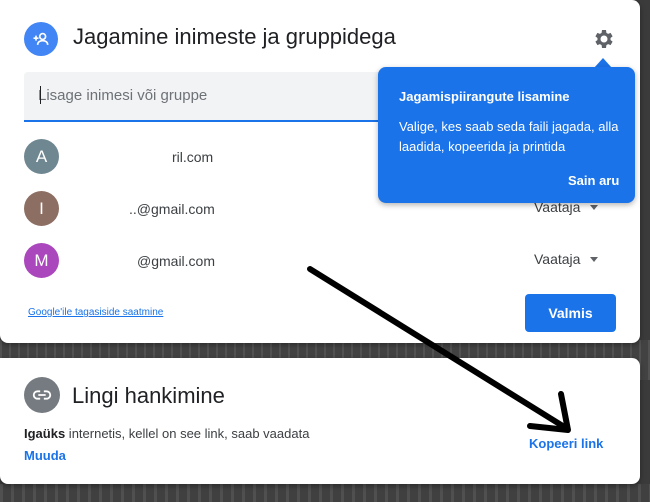  Describe the element at coordinates (41, 156) in the screenshot. I see `avatar: A` at that location.